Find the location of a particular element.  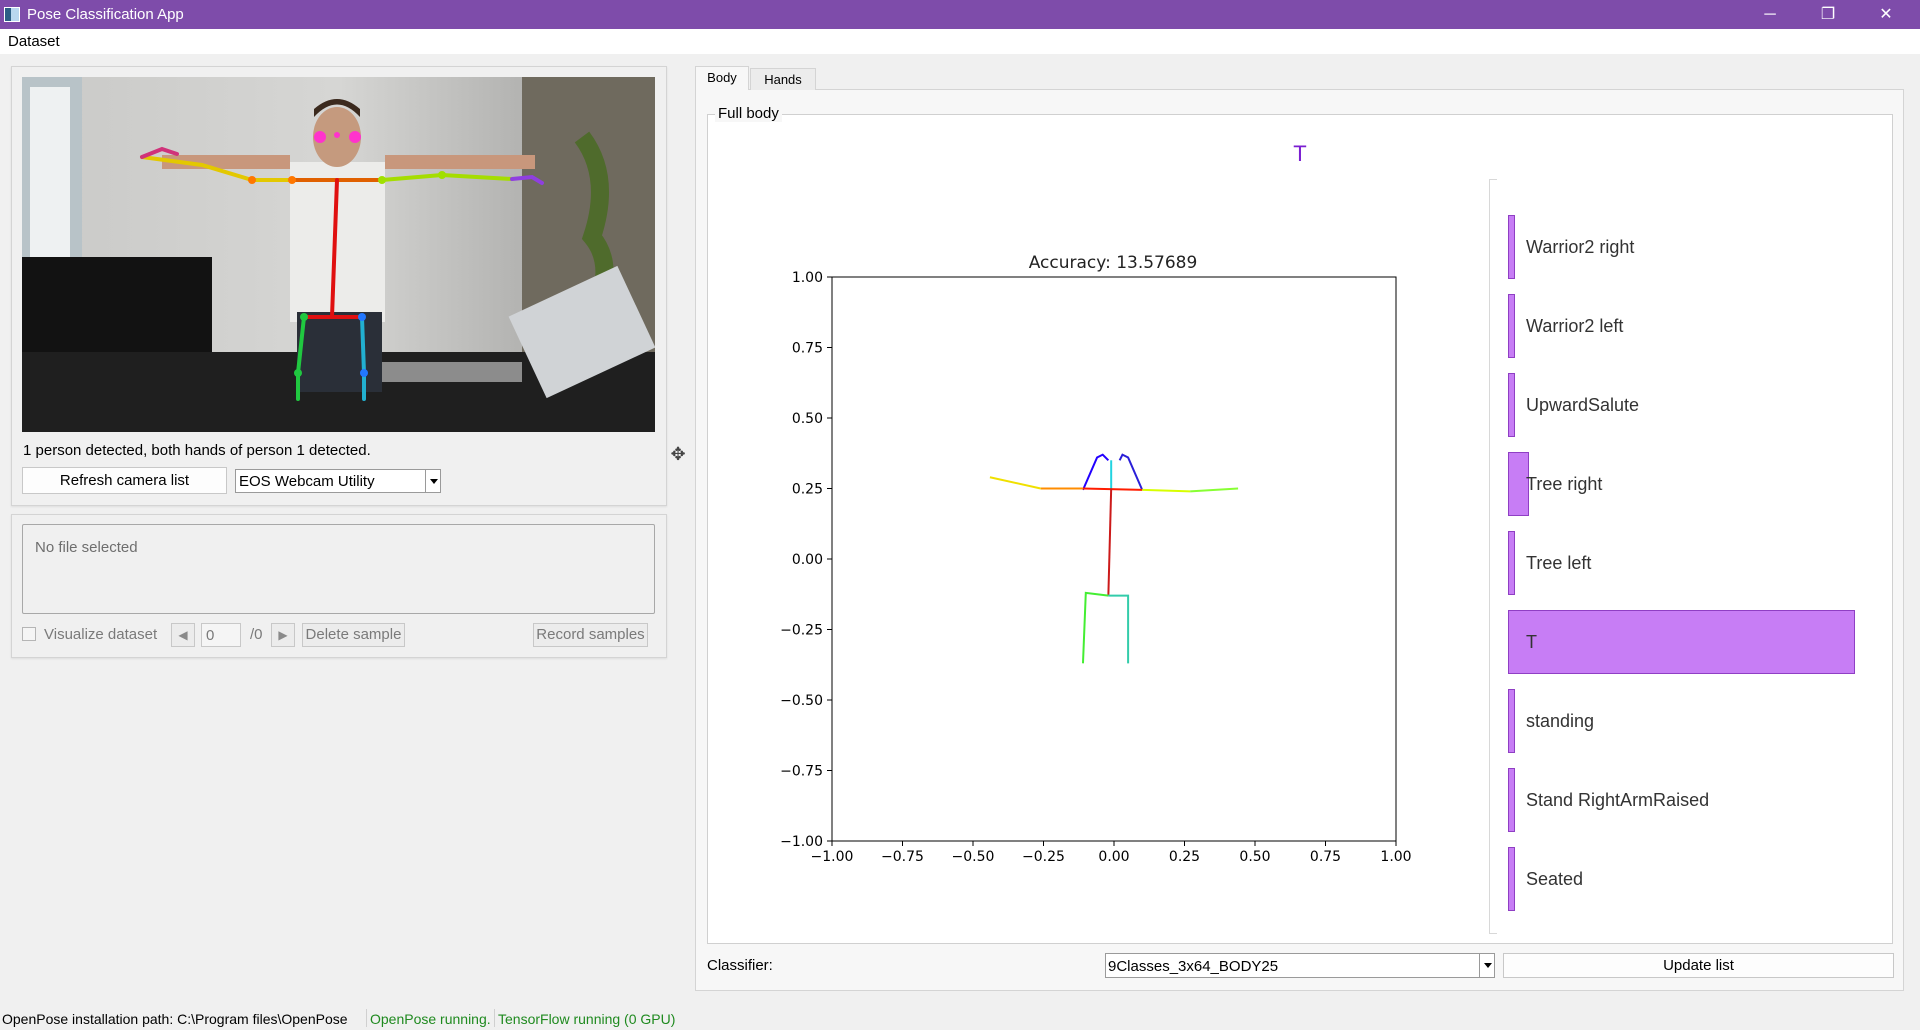

x-tick-label: 0.50 is located at coordinates (1254, 857).